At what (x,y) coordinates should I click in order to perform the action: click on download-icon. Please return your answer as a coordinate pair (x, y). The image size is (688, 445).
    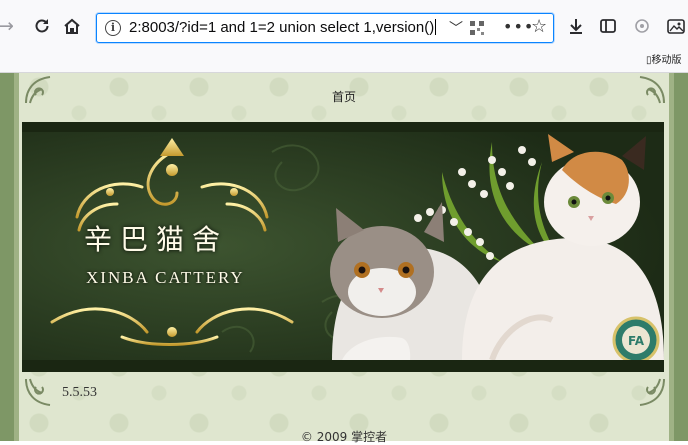
    Looking at the image, I should click on (576, 26).